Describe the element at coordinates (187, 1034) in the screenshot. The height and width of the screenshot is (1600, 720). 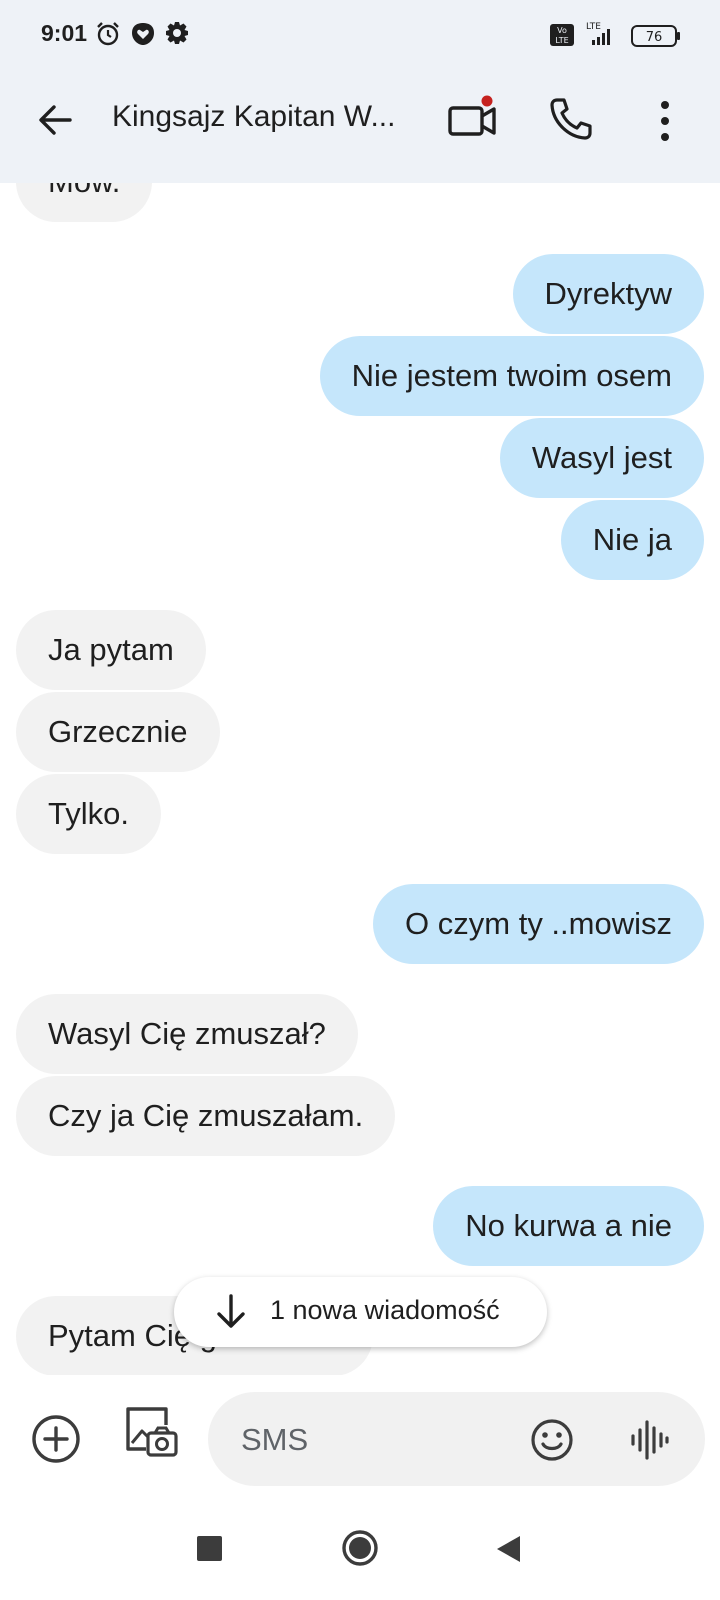
I see `message-bubble-incoming: Wasyl Cię zmuszał?` at that location.